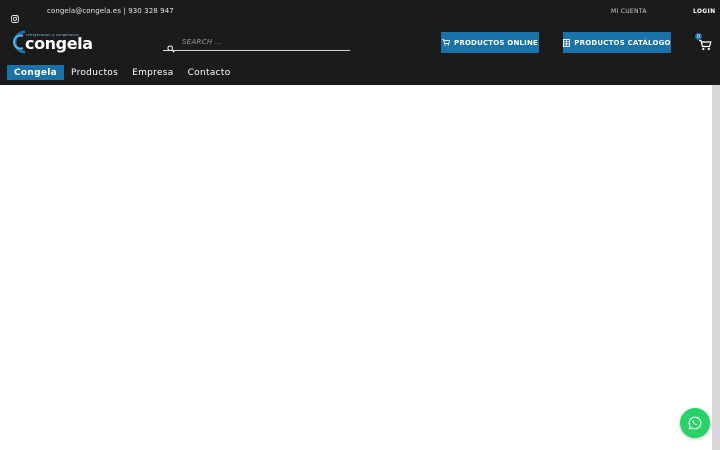 The width and height of the screenshot is (720, 450). Describe the element at coordinates (153, 72) in the screenshot. I see `nav-item-empresa: Empresa` at that location.